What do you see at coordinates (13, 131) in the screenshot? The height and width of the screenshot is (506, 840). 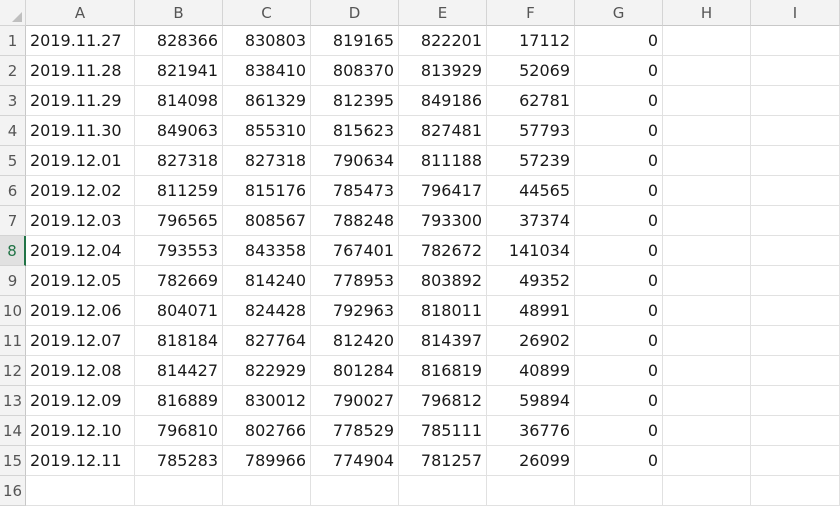 I see `row-header: 4` at bounding box center [13, 131].